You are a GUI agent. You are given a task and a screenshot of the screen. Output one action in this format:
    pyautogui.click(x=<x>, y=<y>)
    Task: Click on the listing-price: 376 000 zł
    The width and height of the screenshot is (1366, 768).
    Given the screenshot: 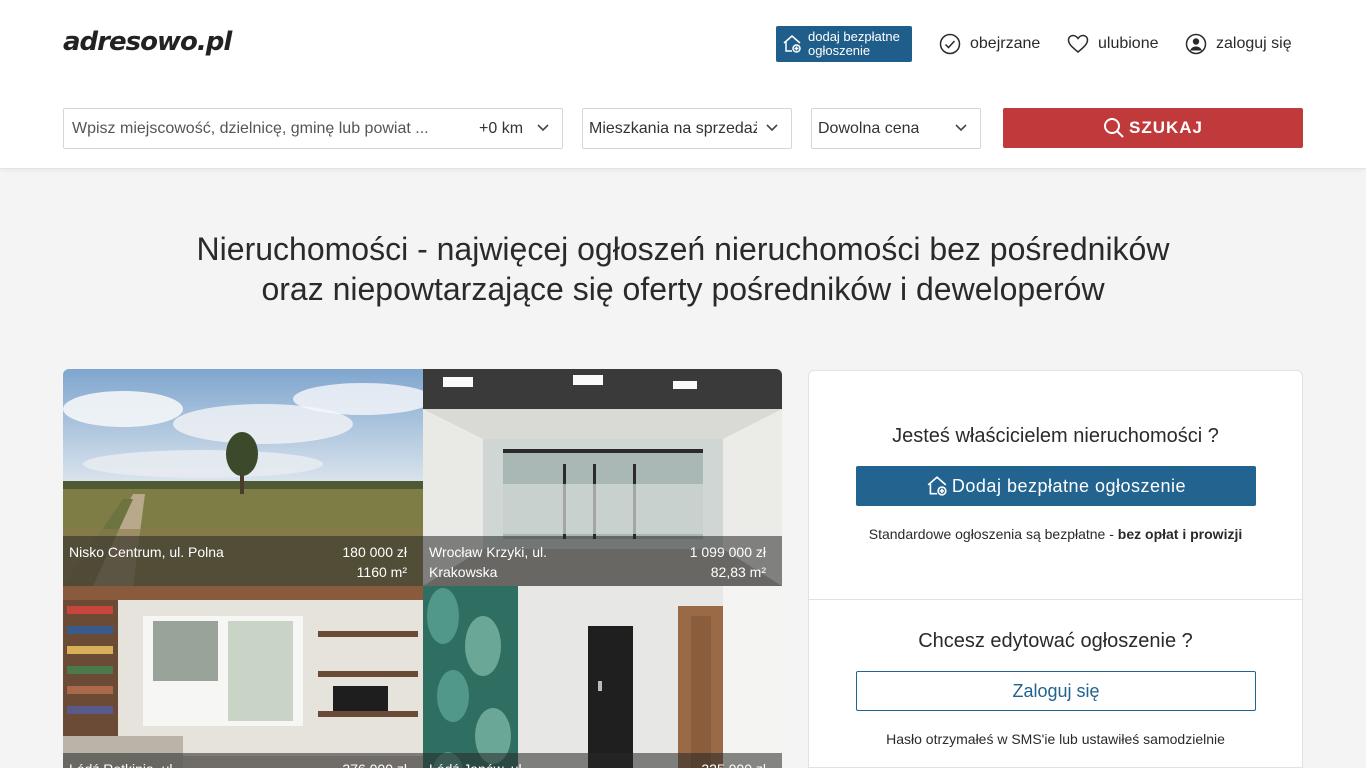 What is the action you would take?
    pyautogui.click(x=374, y=763)
    